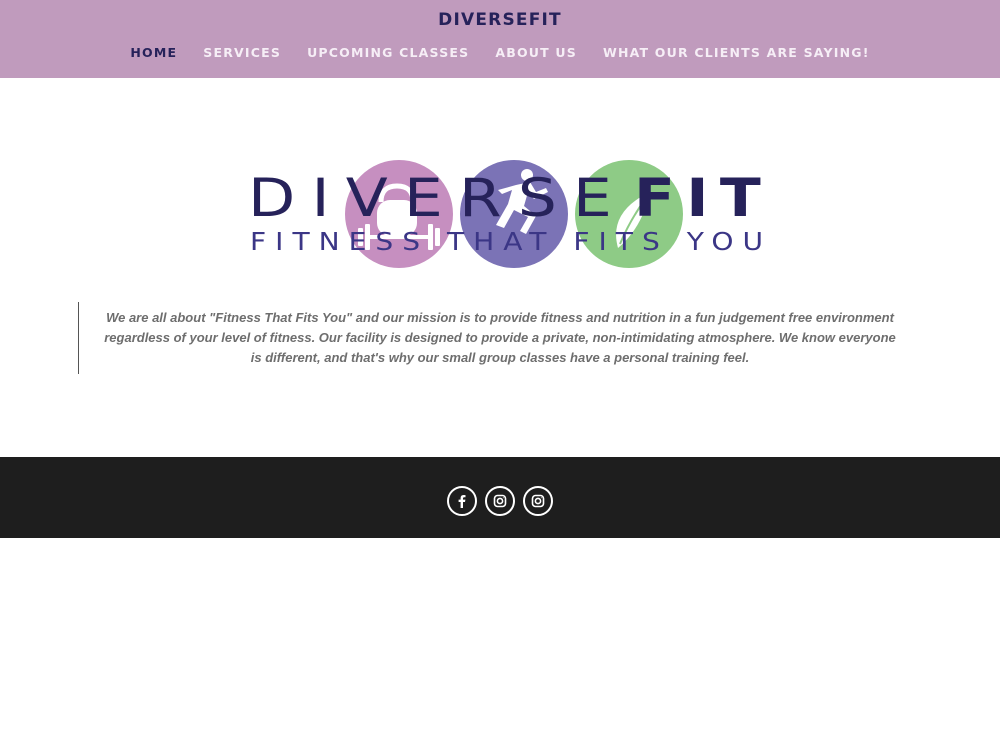 This screenshot has width=1000, height=744. What do you see at coordinates (388, 52) in the screenshot?
I see `nav-upcoming-classes: UPCOMING CLASSES` at bounding box center [388, 52].